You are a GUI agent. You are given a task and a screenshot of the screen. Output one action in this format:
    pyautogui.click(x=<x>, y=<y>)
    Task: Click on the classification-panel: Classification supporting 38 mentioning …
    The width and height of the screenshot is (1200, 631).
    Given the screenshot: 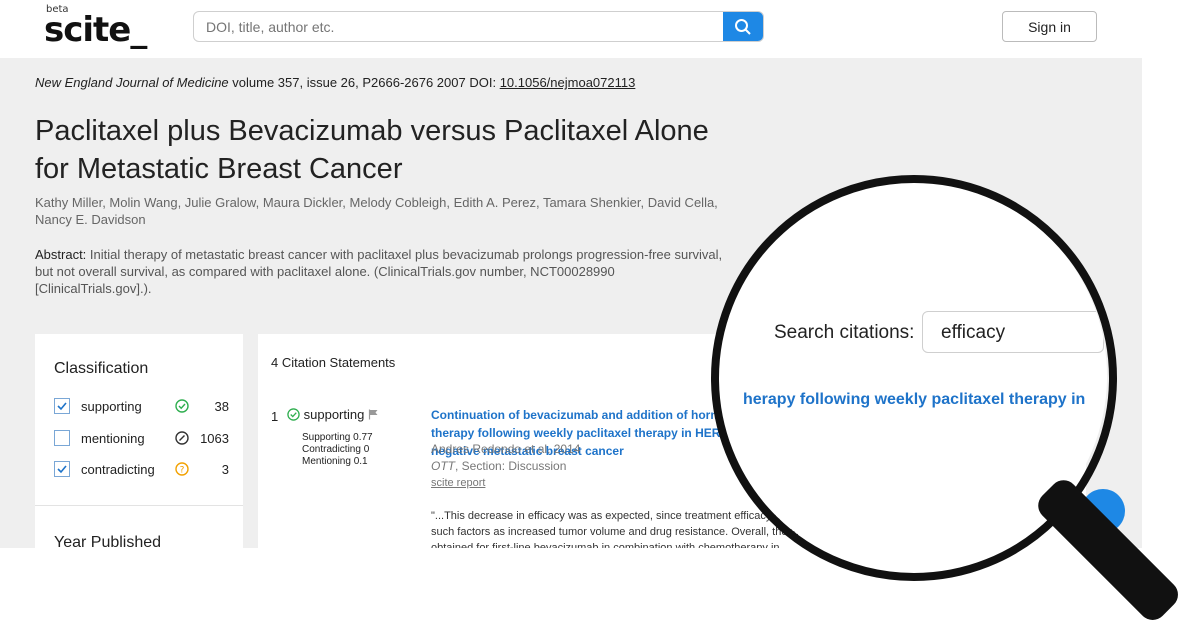 What is the action you would take?
    pyautogui.click(x=139, y=419)
    